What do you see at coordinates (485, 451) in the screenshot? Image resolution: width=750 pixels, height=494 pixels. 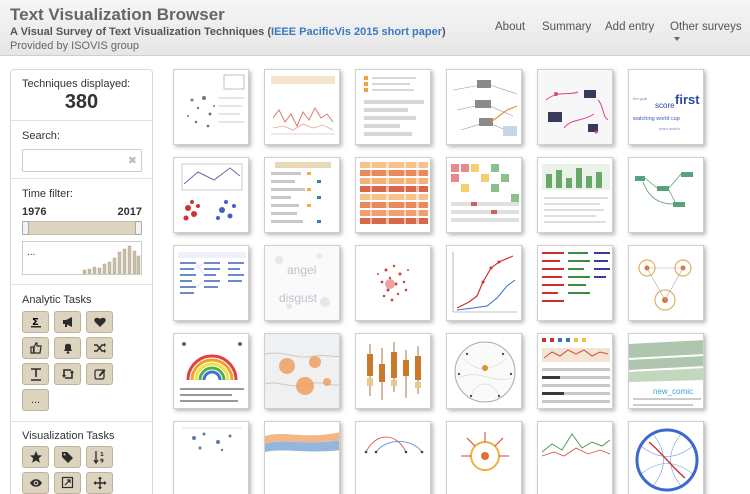 I see `sun-burst-thumbnail-image` at bounding box center [485, 451].